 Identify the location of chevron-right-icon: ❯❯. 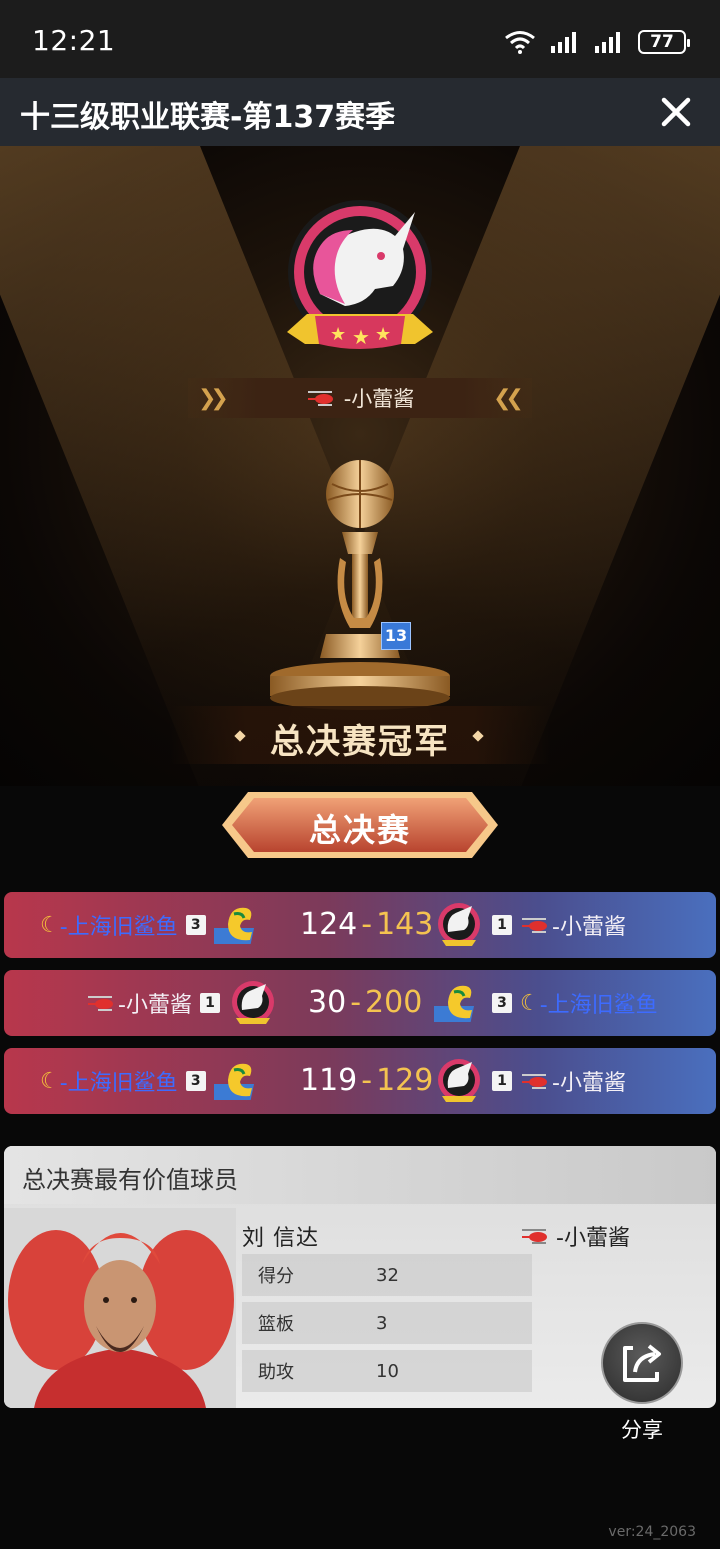
(213, 398).